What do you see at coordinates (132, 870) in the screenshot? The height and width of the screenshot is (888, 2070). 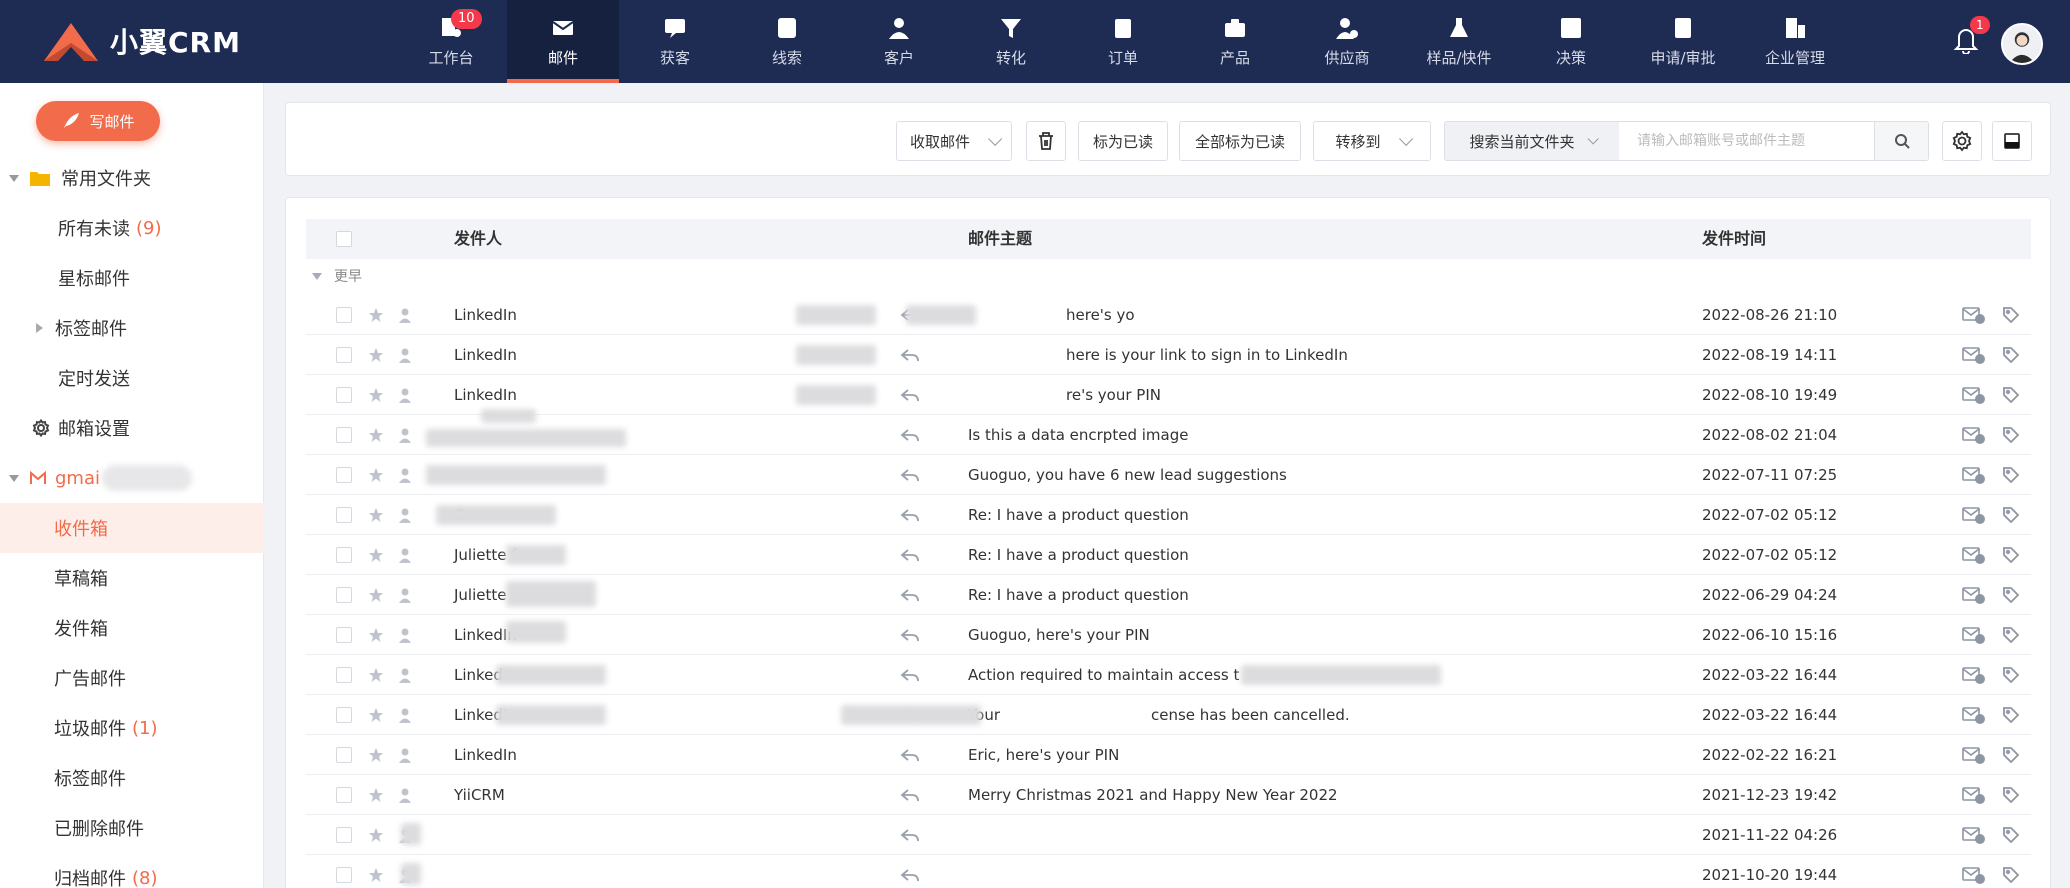 I see `sidebar-item-archived: 归档邮件 (8)` at bounding box center [132, 870].